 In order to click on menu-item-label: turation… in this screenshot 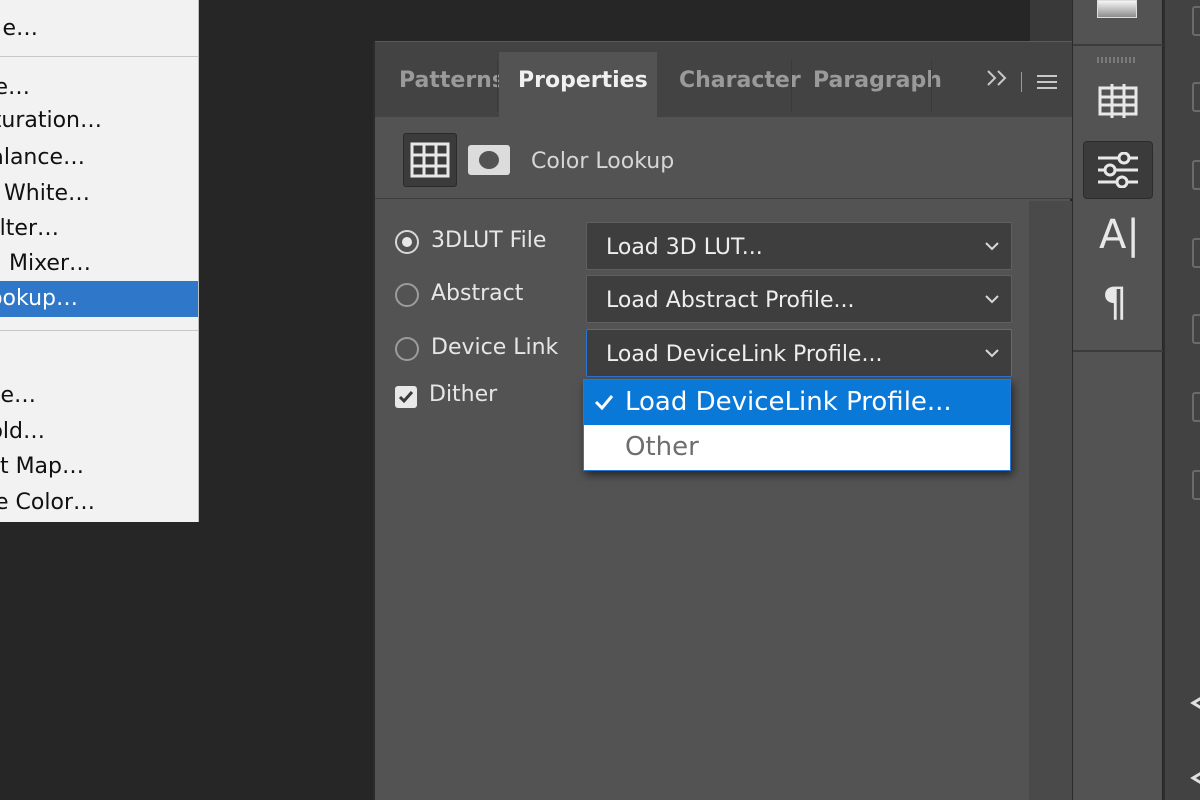, I will do `click(51, 120)`.